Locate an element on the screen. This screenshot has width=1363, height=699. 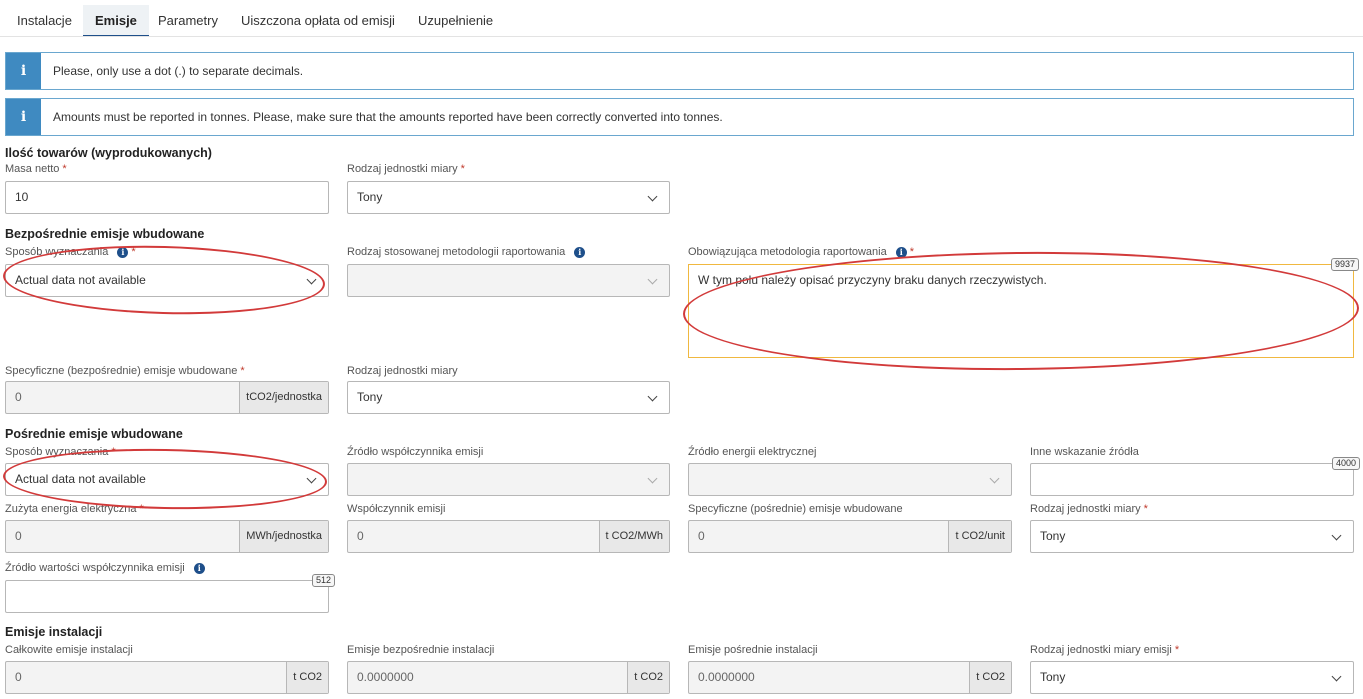
ef-input: 0t CO2/MWh is located at coordinates (508, 536).